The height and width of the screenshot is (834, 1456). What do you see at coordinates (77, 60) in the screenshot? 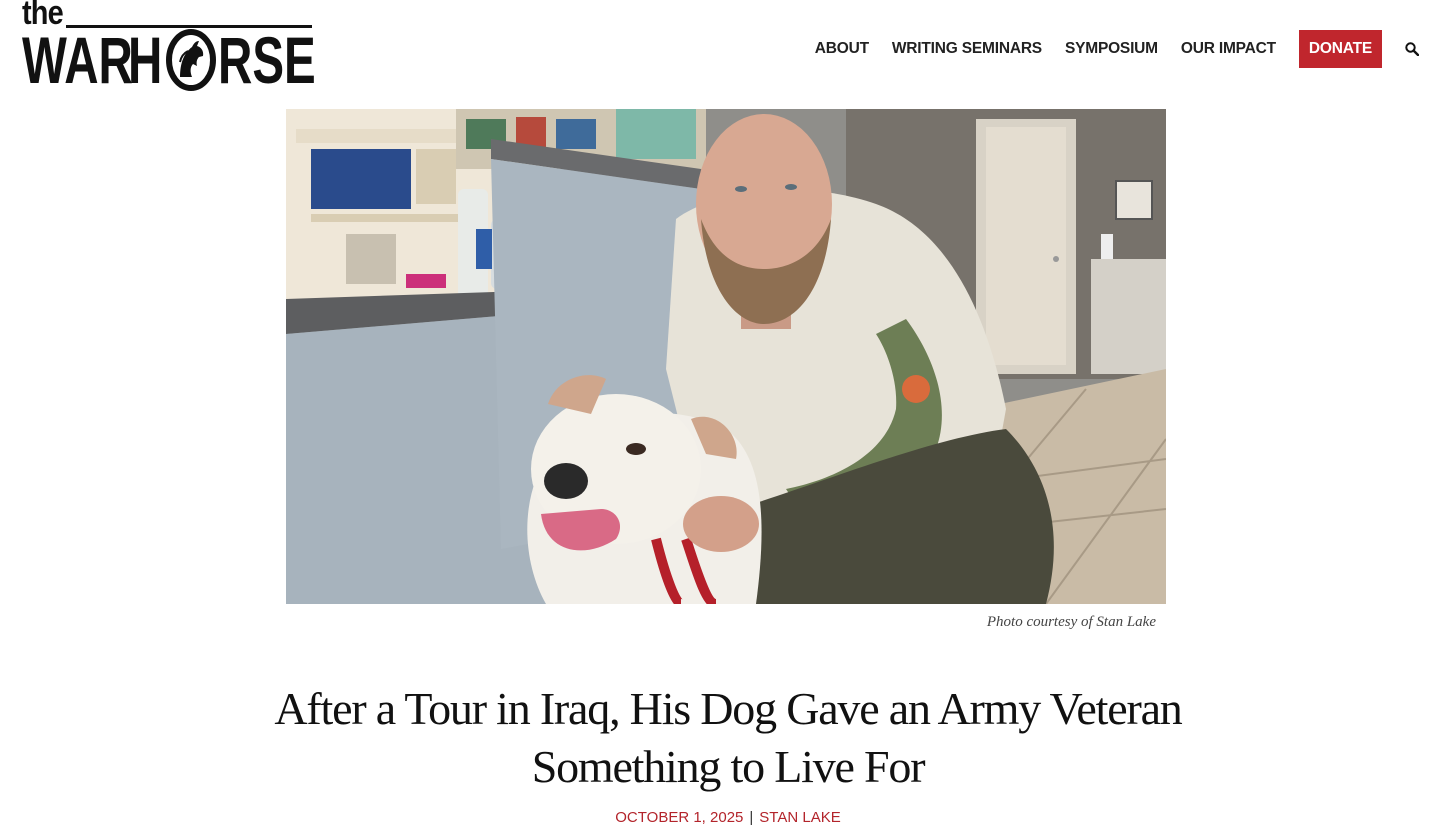
I see `logo-war-text: WAR` at bounding box center [77, 60].